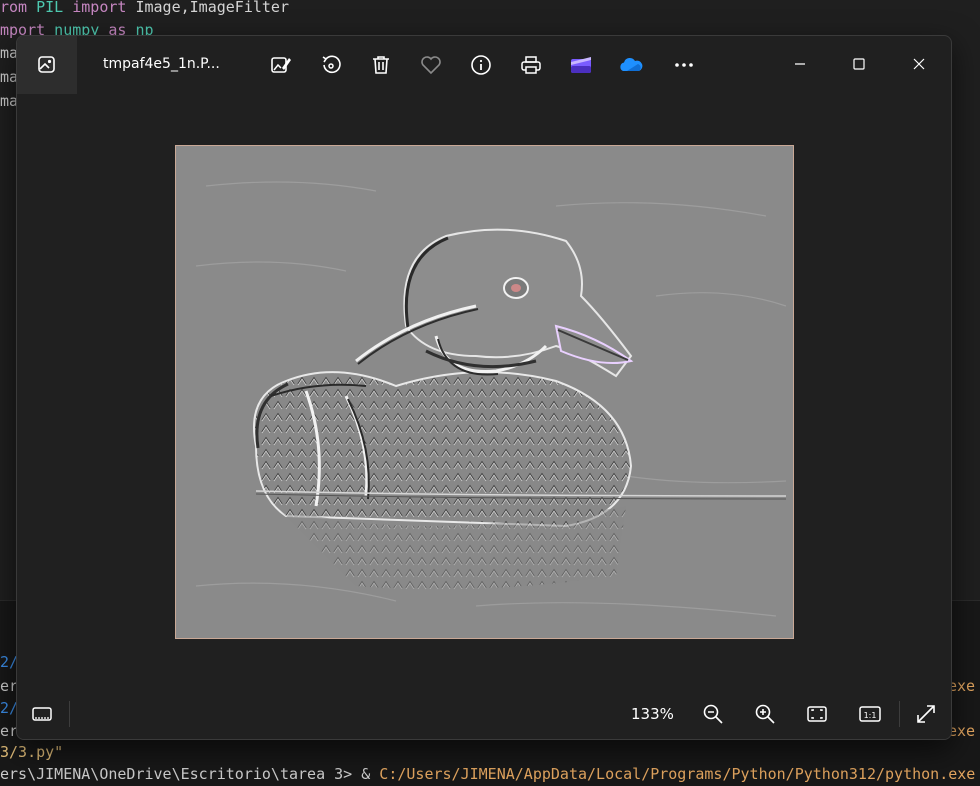  Describe the element at coordinates (817, 714) in the screenshot. I see `fit-to-window-icon` at that location.